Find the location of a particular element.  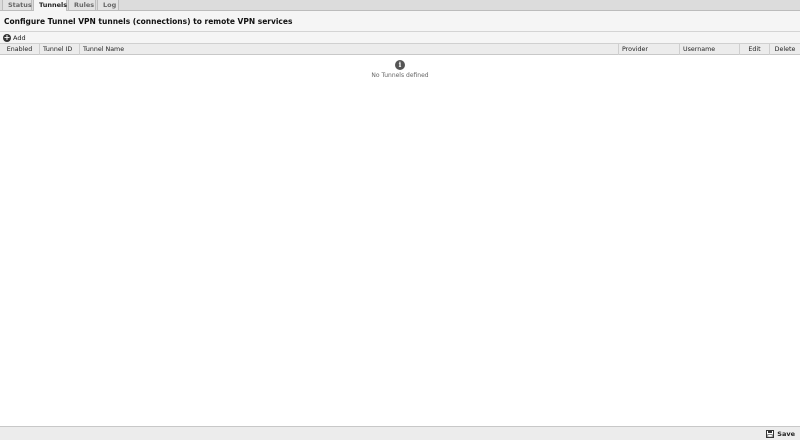

empty-state: i No Tunnels defined is located at coordinates (400, 69).